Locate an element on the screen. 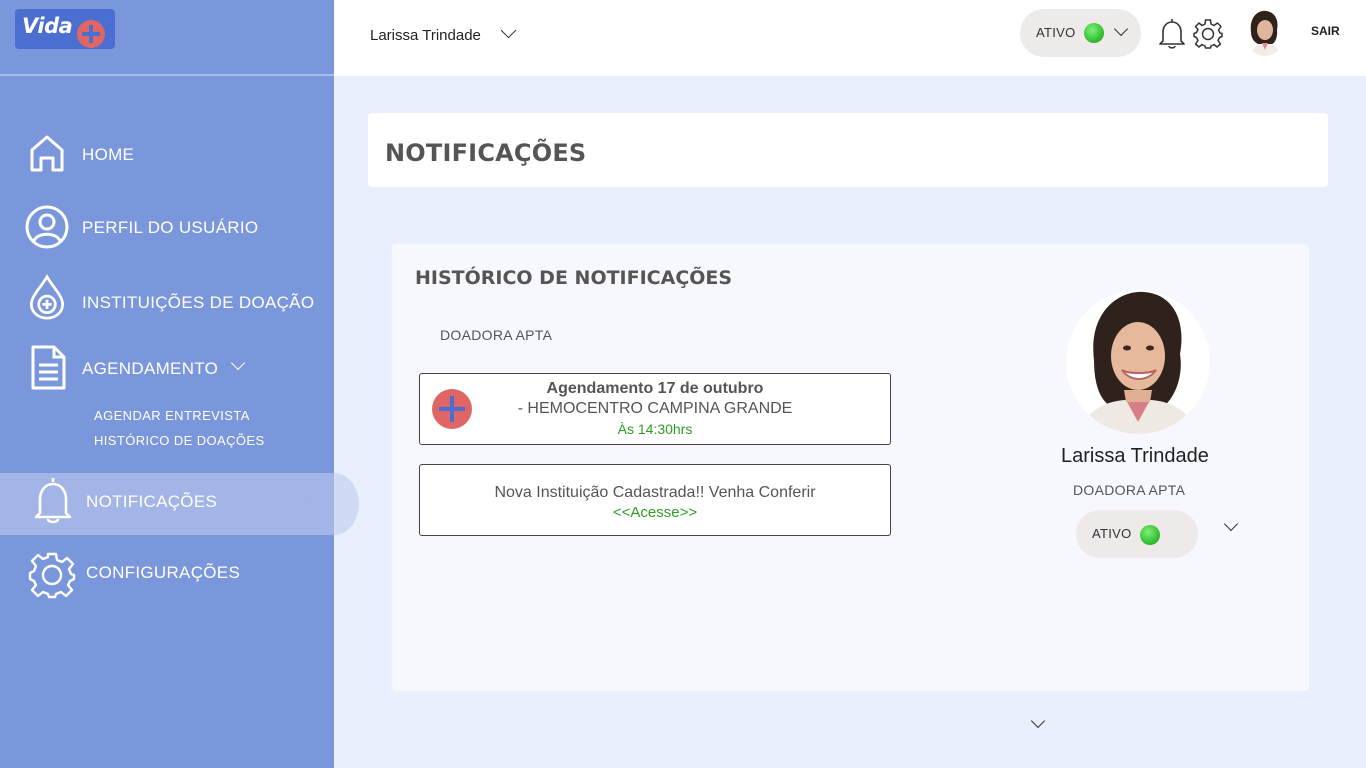 This screenshot has width=1366, height=768. profile-photo is located at coordinates (1138, 362).